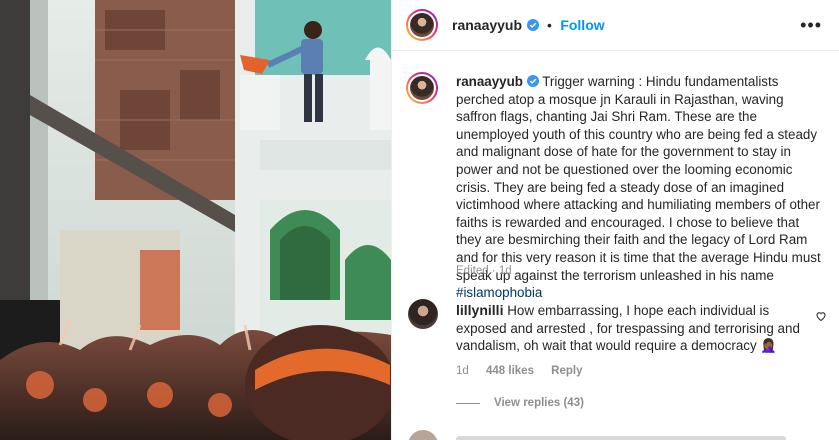 The height and width of the screenshot is (440, 839). Describe the element at coordinates (484, 271) in the screenshot. I see `edited-timestamp: Edited · 1d` at that location.